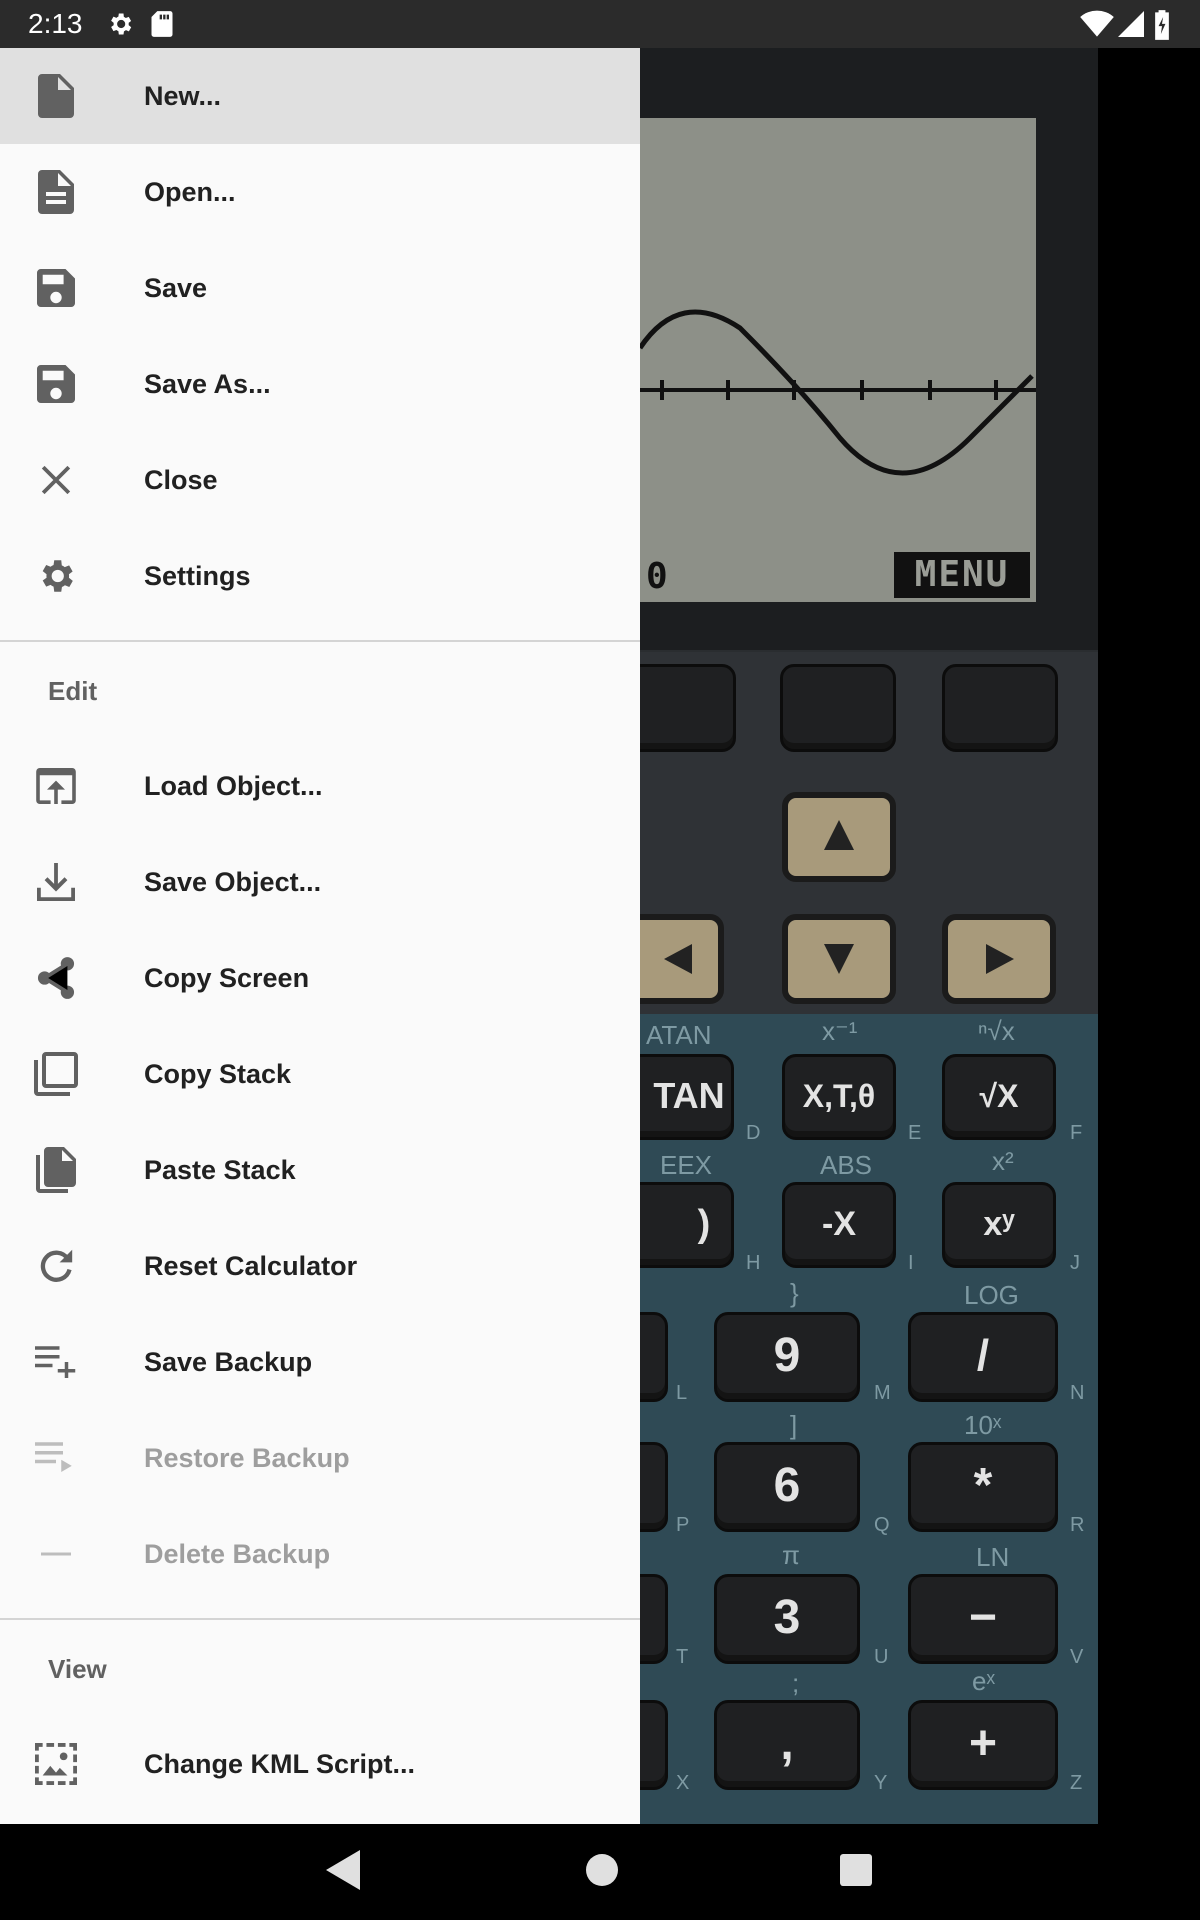  I want to click on paste-icon, so click(56, 1170).